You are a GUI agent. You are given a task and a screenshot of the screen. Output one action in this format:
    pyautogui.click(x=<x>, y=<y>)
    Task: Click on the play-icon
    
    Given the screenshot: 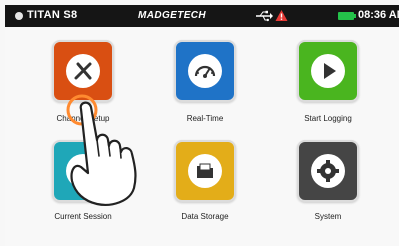 What is the action you would take?
    pyautogui.click(x=328, y=71)
    